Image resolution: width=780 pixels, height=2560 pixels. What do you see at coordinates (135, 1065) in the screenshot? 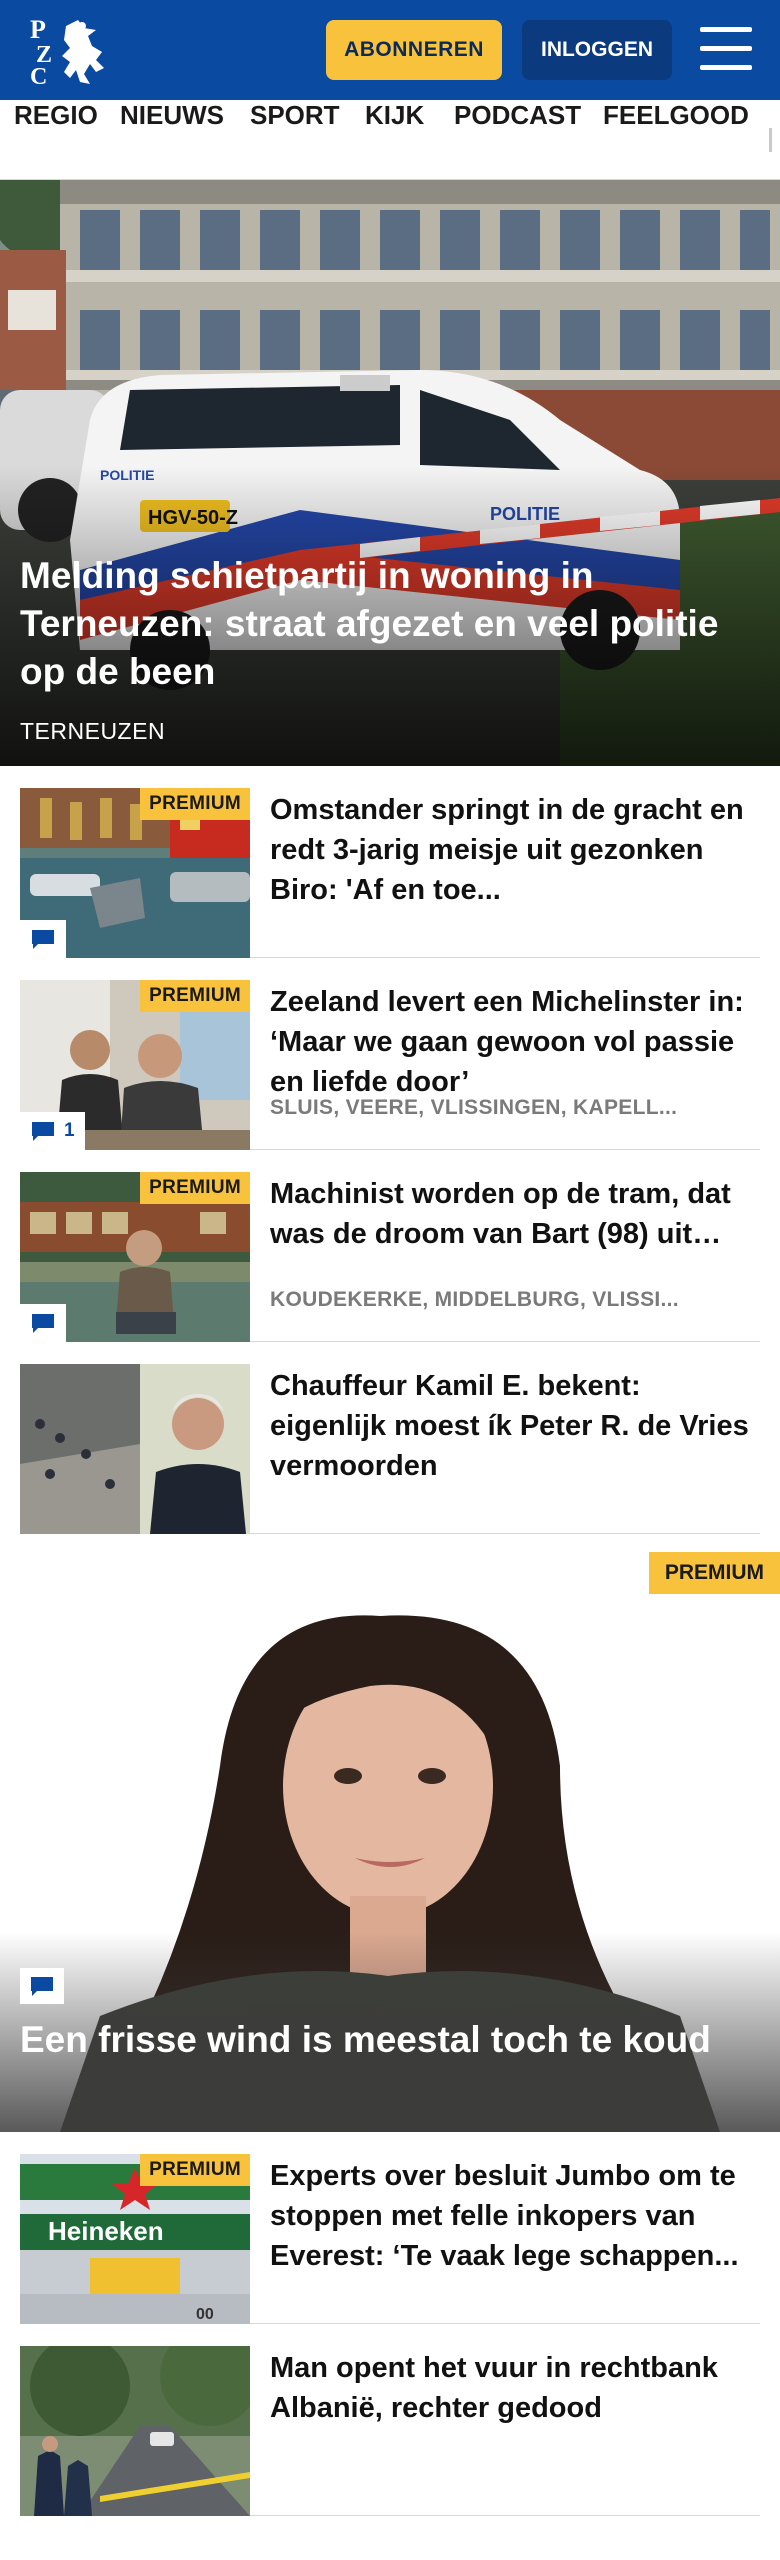
I see `article-thumbnail: PREMIUM 1` at bounding box center [135, 1065].